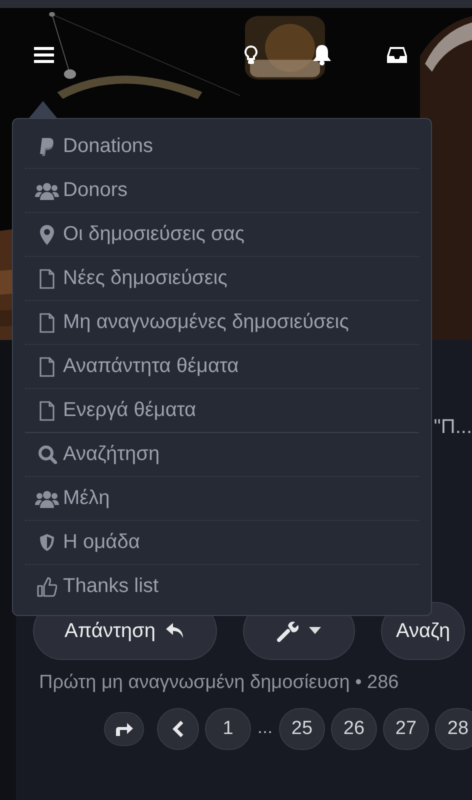  Describe the element at coordinates (228, 729) in the screenshot. I see `page-button: 1` at that location.